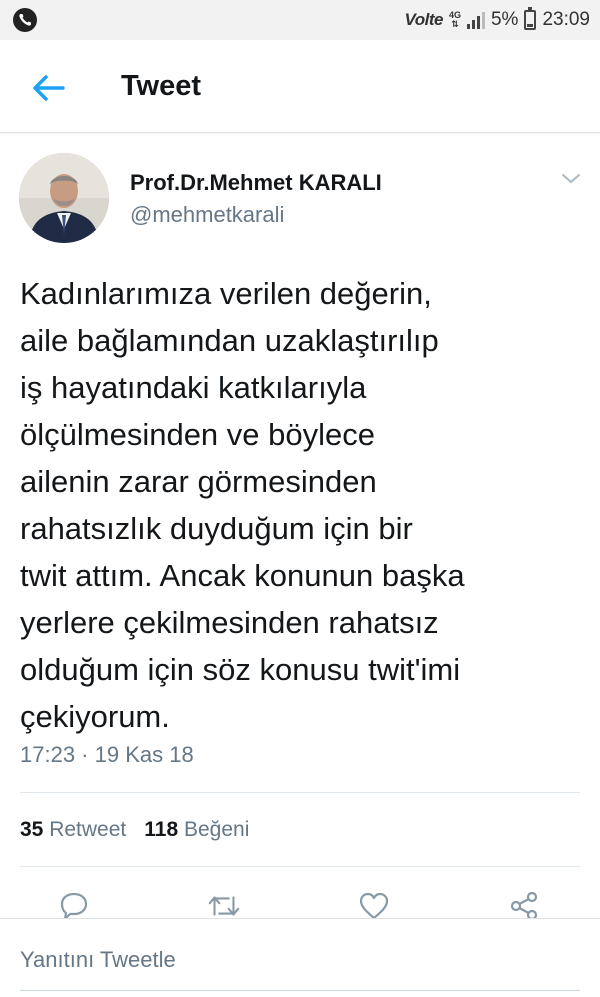  I want to click on reply-composer: Yanıtını Tweetle, so click(300, 957).